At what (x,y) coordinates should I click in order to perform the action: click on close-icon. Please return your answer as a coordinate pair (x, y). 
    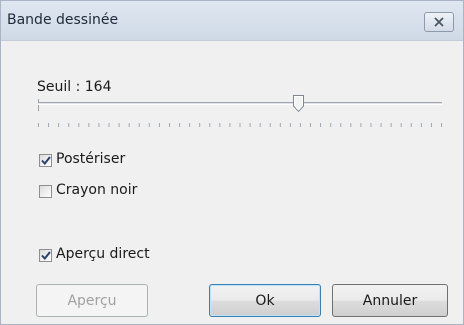
    Looking at the image, I should click on (439, 22).